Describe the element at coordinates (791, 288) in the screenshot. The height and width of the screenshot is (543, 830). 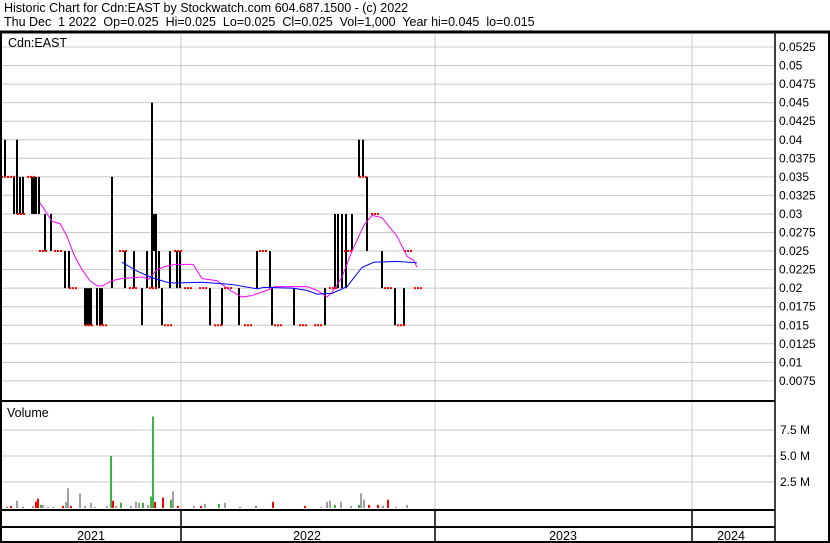
I see `price-tick-label: 0.02` at that location.